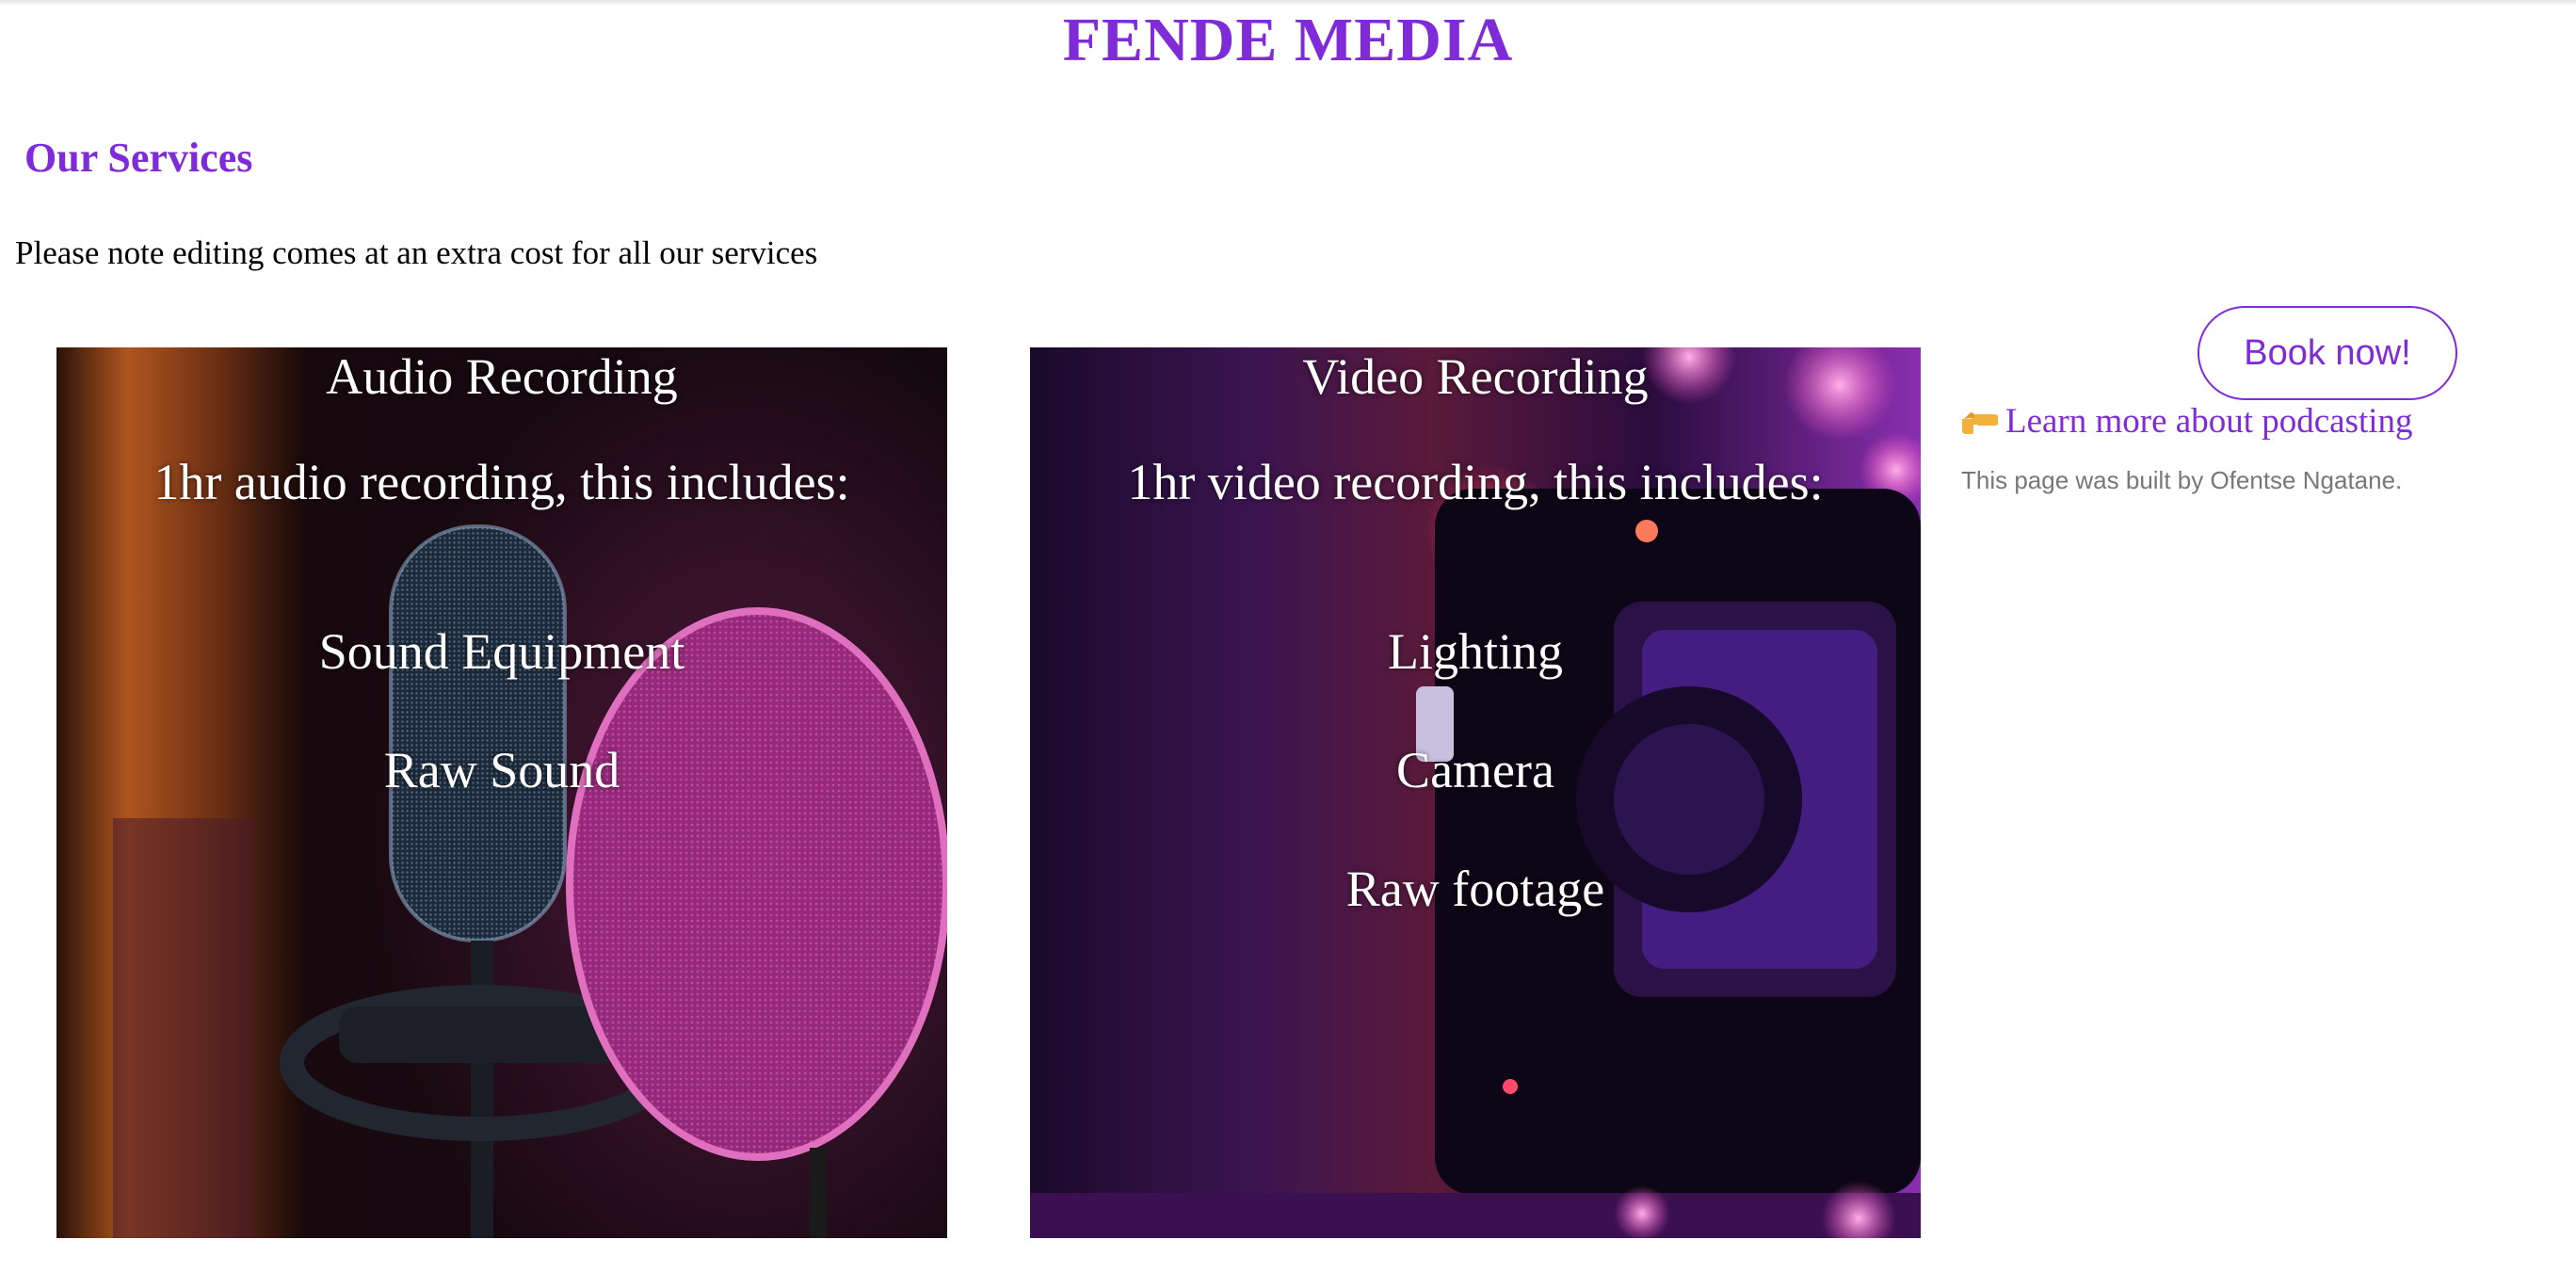  Describe the element at coordinates (501, 770) in the screenshot. I see `card-item: Raw Sound` at that location.